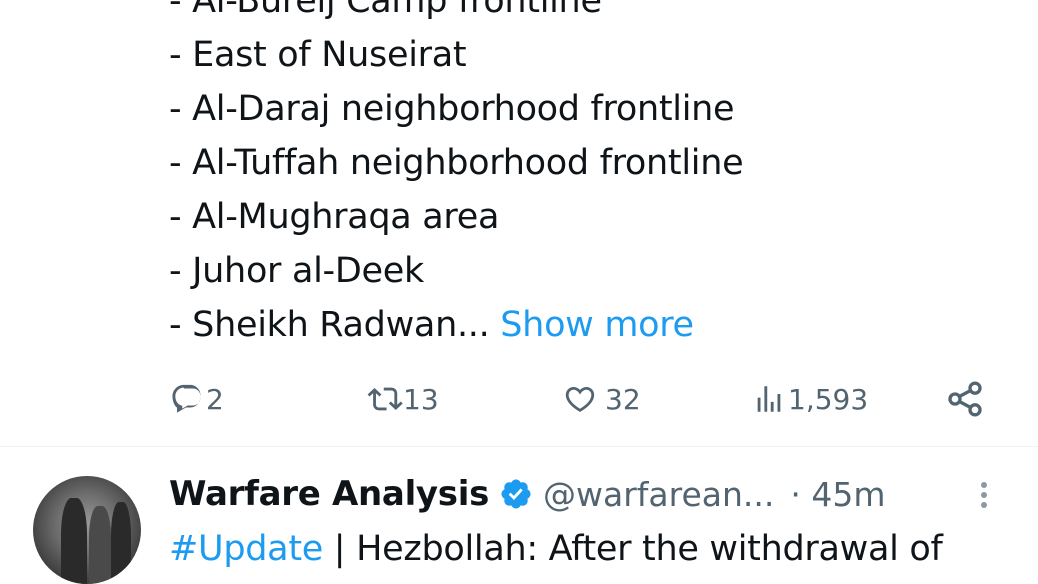  I want to click on reply-icon, so click(187, 399).